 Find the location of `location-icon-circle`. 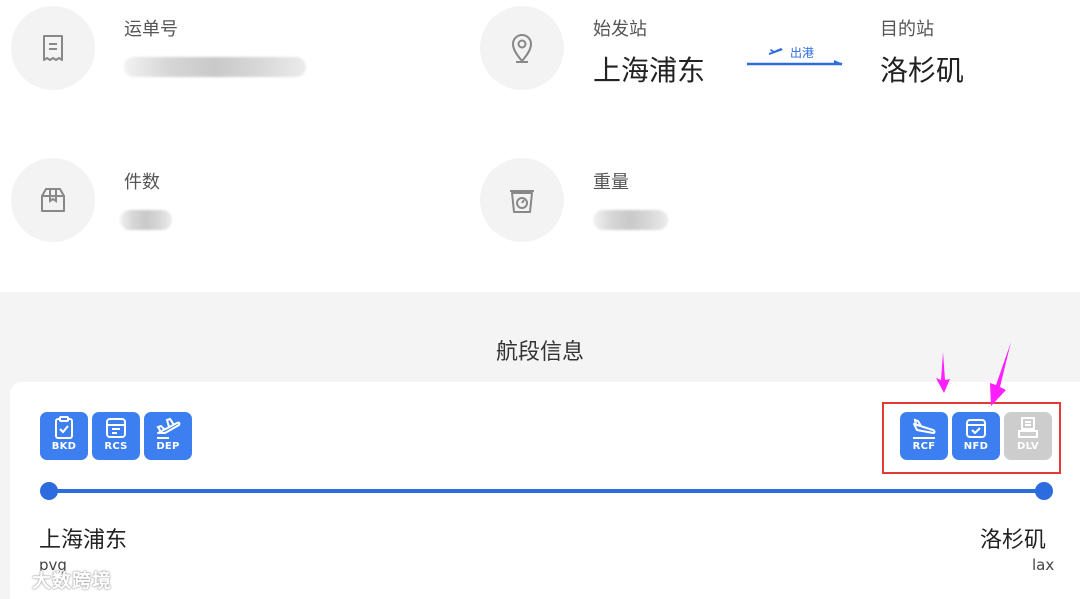

location-icon-circle is located at coordinates (522, 48).